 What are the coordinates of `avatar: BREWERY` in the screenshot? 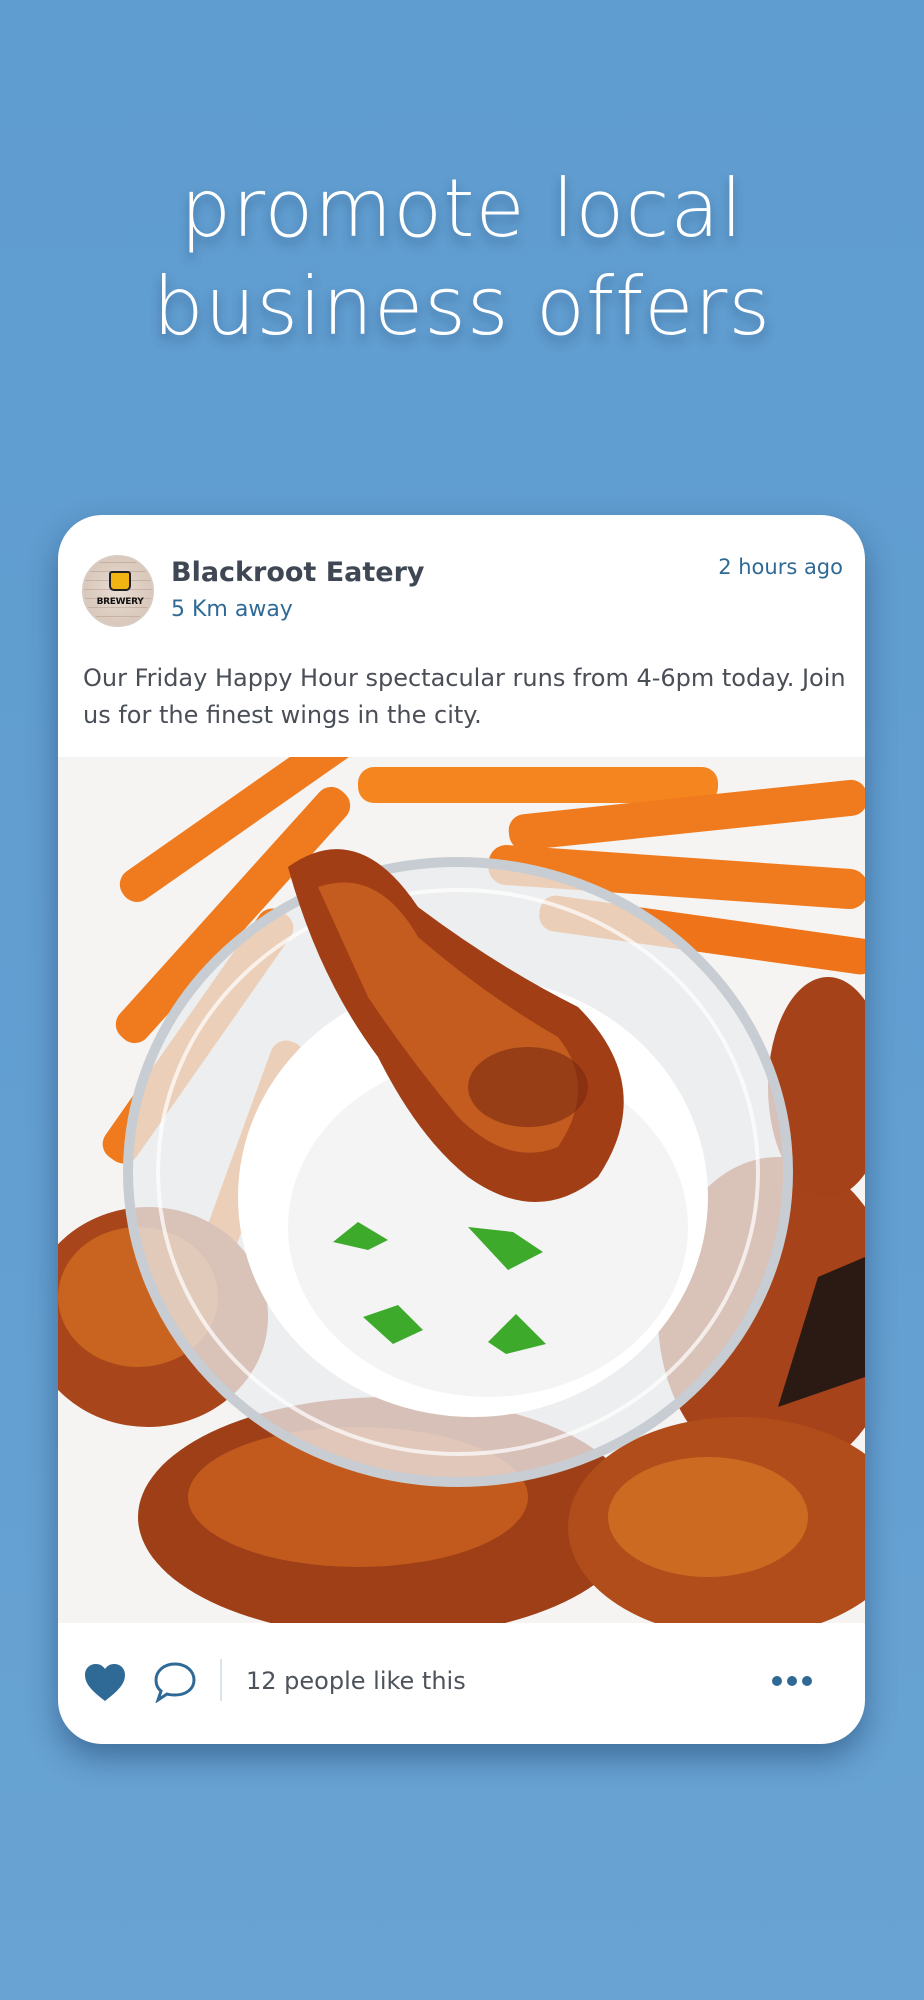 It's located at (118, 591).